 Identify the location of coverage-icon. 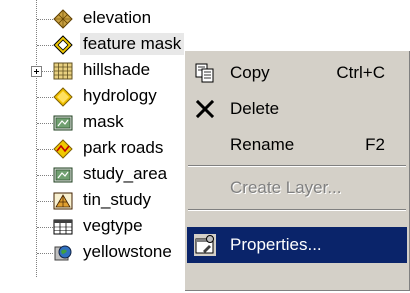
(63, 253).